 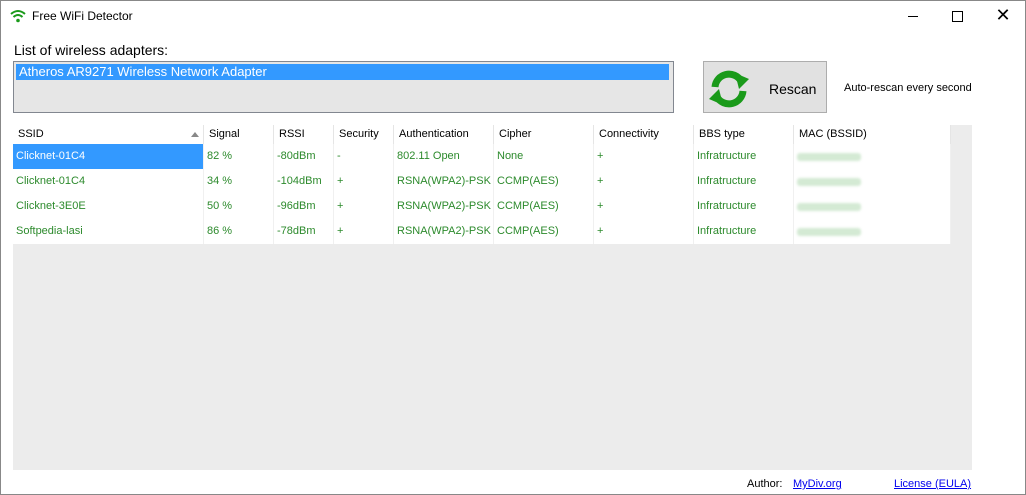 What do you see at coordinates (224, 134) in the screenshot?
I see `column-header-label: Signal` at bounding box center [224, 134].